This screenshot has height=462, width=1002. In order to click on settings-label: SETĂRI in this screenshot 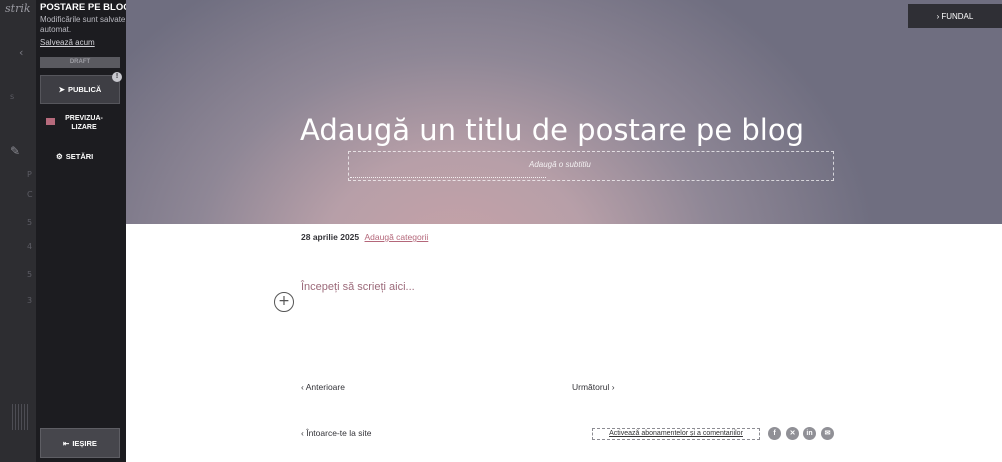, I will do `click(79, 156)`.